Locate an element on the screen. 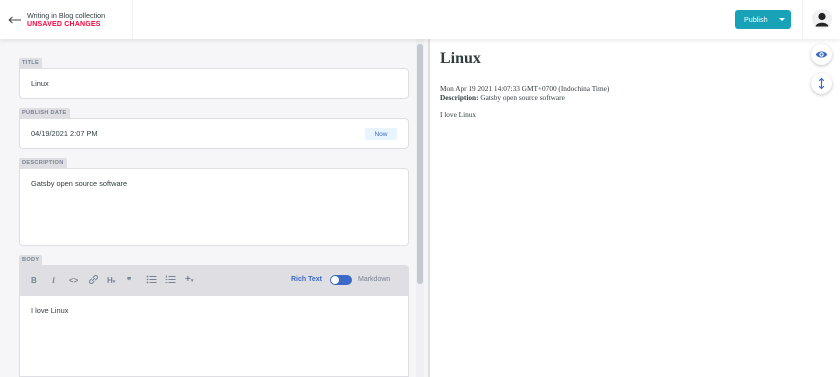  preview-body: I love Linux is located at coordinates (458, 114).